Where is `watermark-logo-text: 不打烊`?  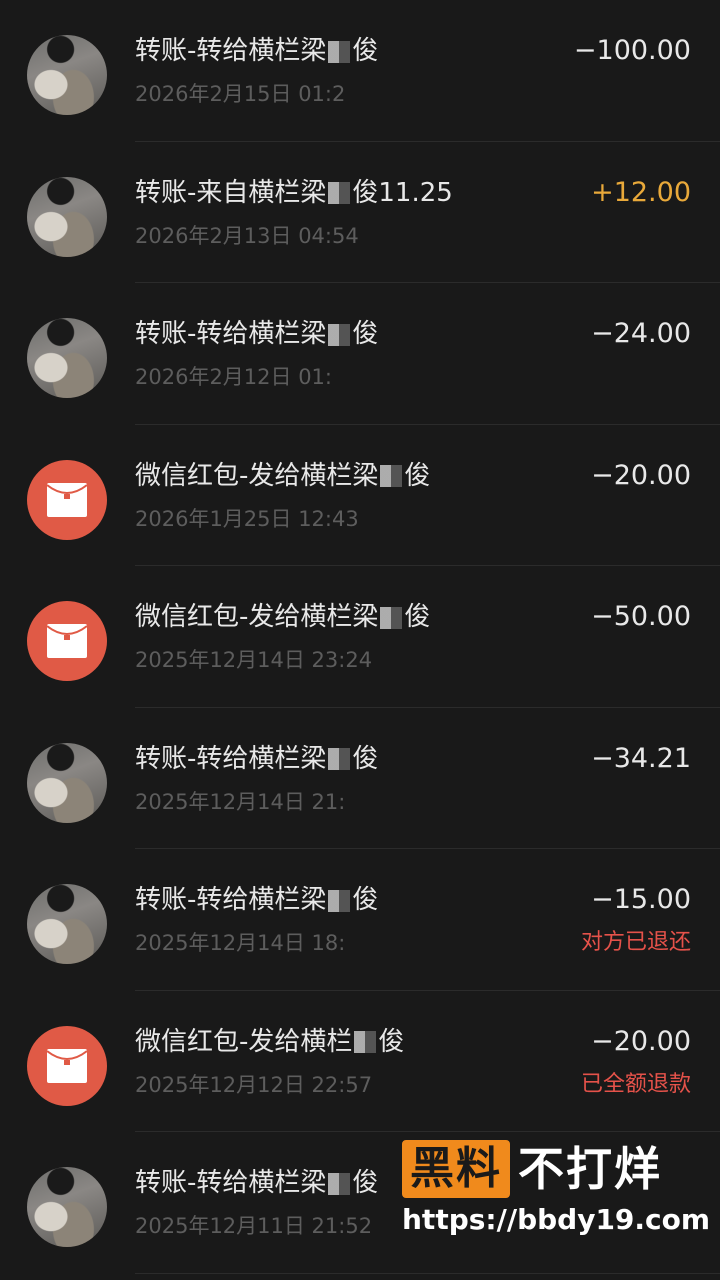
watermark-logo-text: 不打烊 is located at coordinates (590, 1169).